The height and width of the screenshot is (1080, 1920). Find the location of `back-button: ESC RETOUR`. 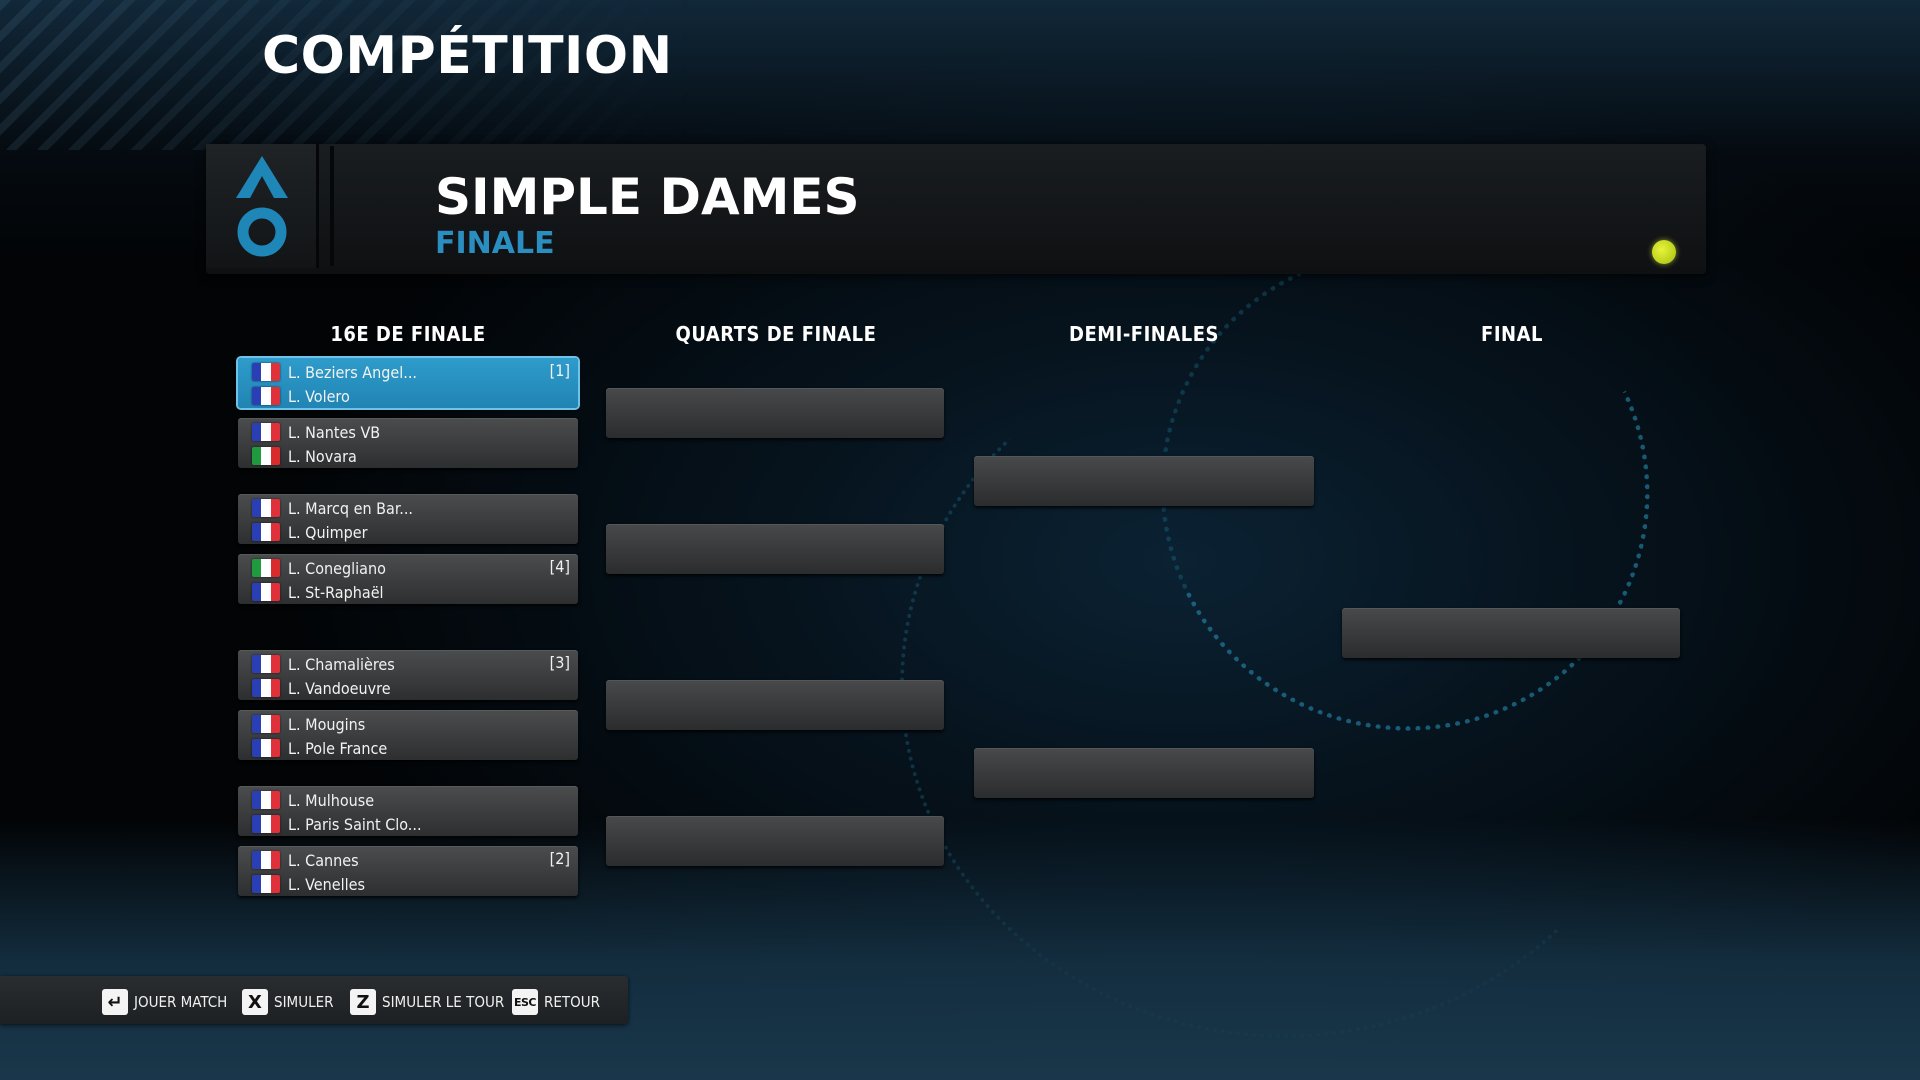

back-button: ESC RETOUR is located at coordinates (556, 1002).